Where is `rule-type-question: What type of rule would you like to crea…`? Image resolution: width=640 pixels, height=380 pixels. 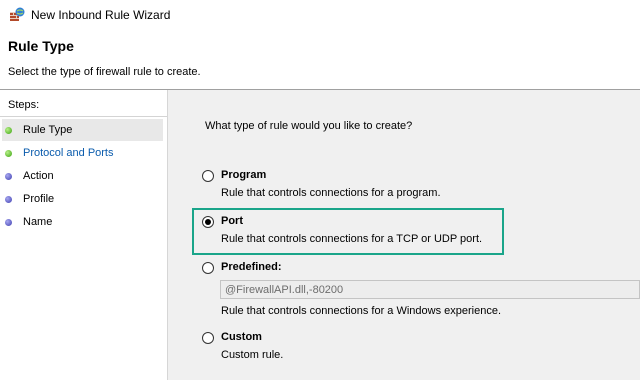
rule-type-question: What type of rule would you like to crea… is located at coordinates (309, 126).